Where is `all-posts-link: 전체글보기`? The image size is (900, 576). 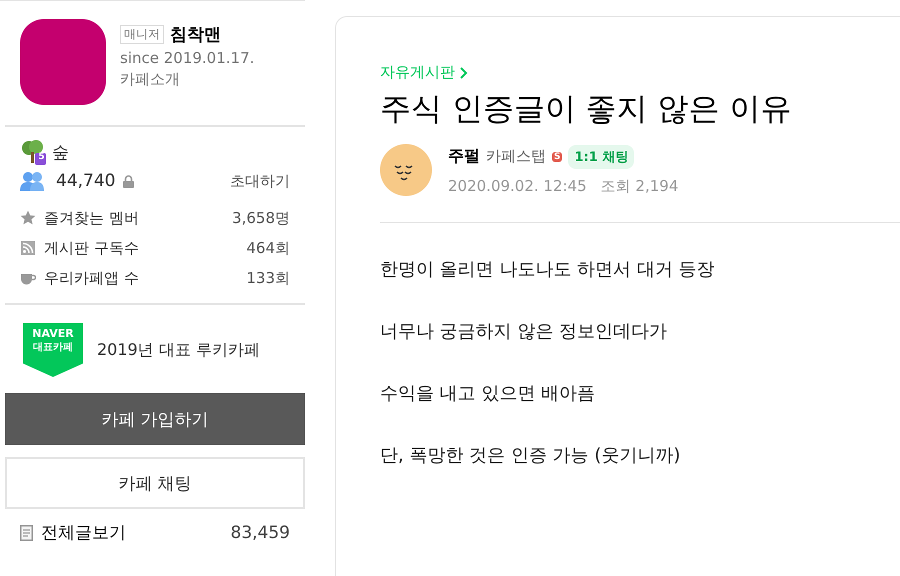
all-posts-link: 전체글보기 is located at coordinates (83, 532).